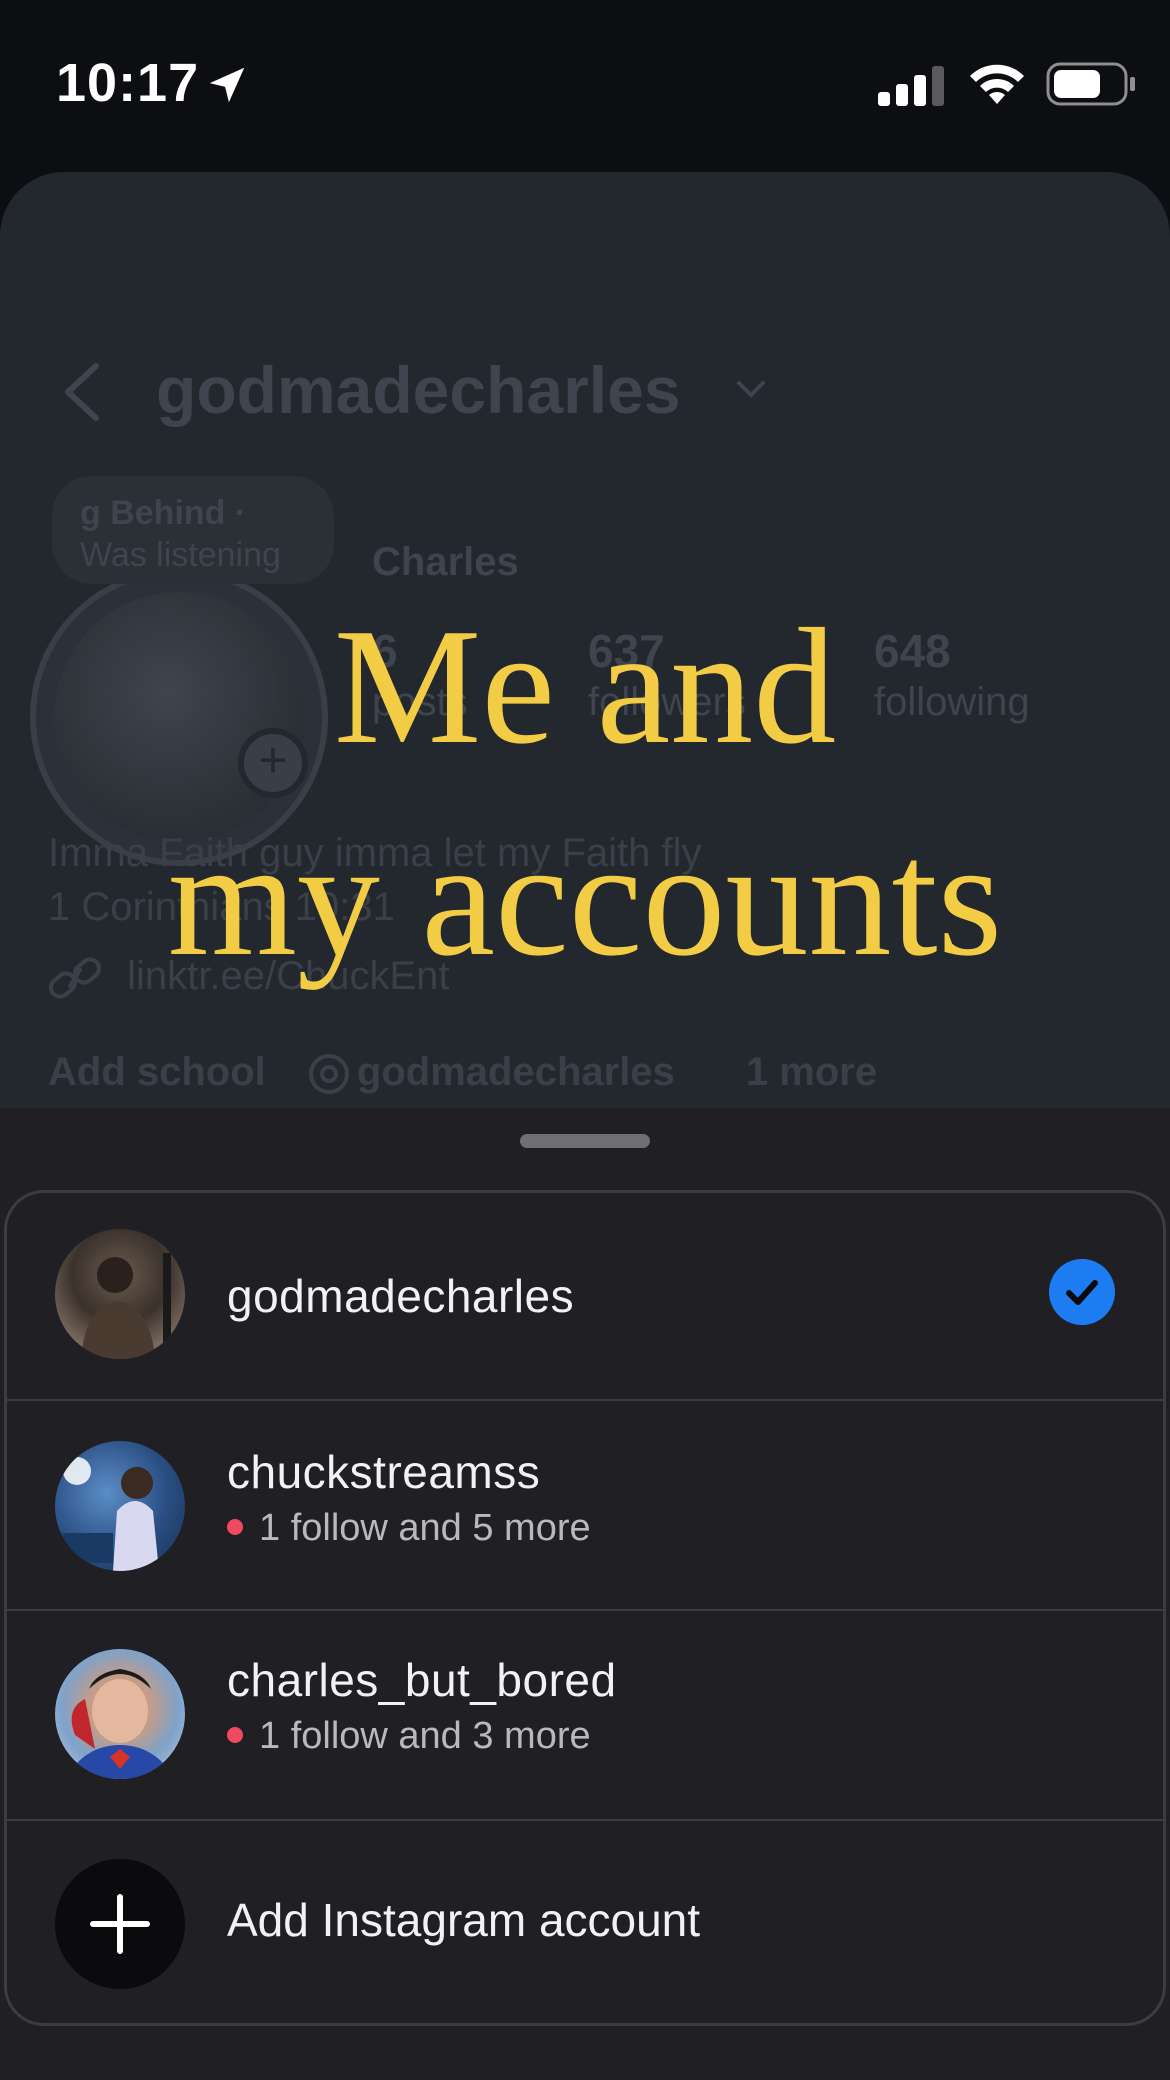 This screenshot has width=1170, height=2080. I want to click on account-row-godmadecharles: godmadecharles, so click(585, 1296).